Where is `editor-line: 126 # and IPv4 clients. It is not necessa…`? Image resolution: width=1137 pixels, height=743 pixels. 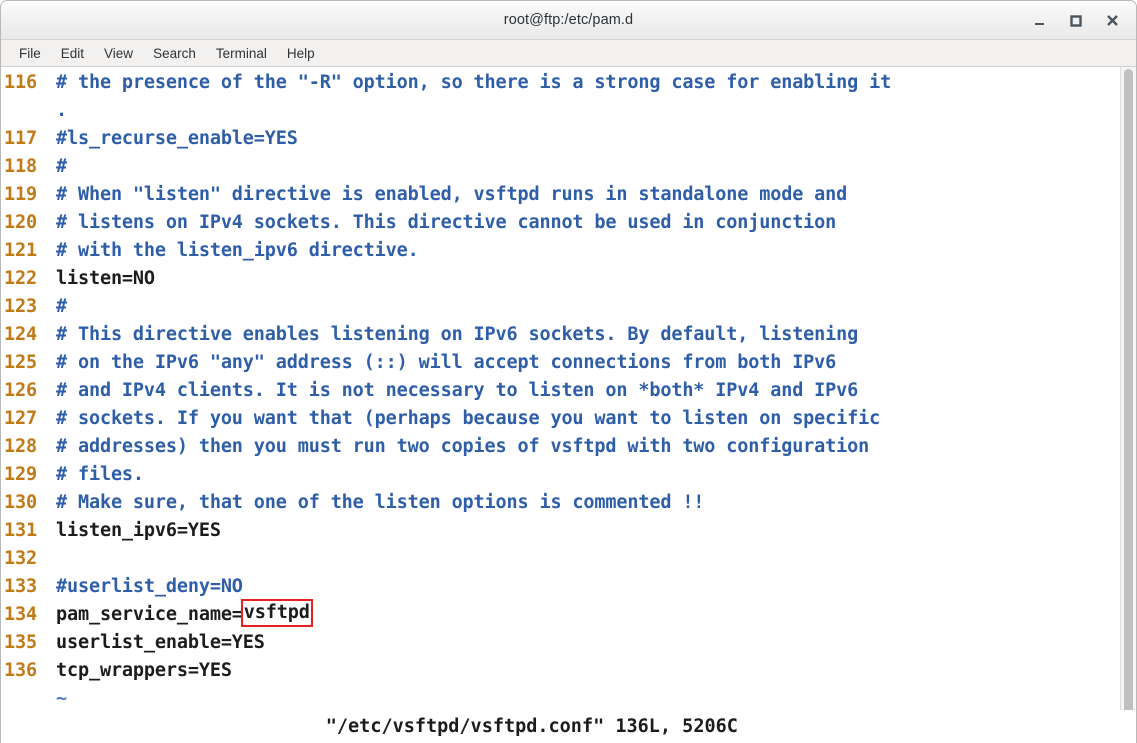 editor-line: 126 # and IPv4 clients. It is not necessa… is located at coordinates (560, 391).